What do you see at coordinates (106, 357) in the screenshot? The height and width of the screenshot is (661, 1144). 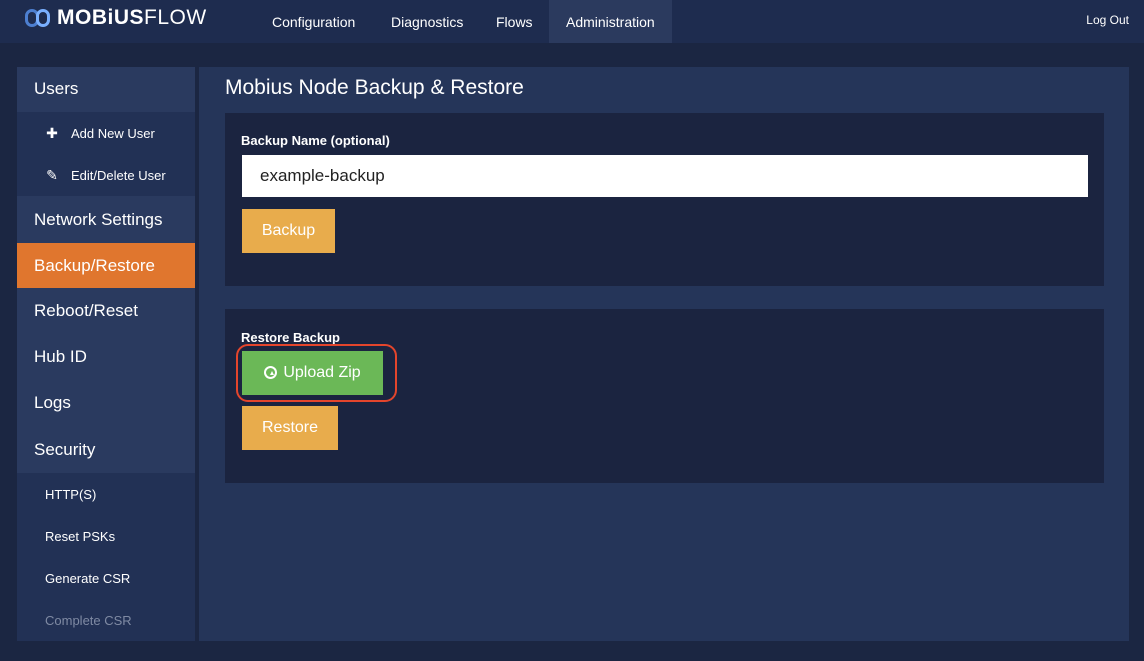 I see `sidebar-item-hub-id: Hub ID` at bounding box center [106, 357].